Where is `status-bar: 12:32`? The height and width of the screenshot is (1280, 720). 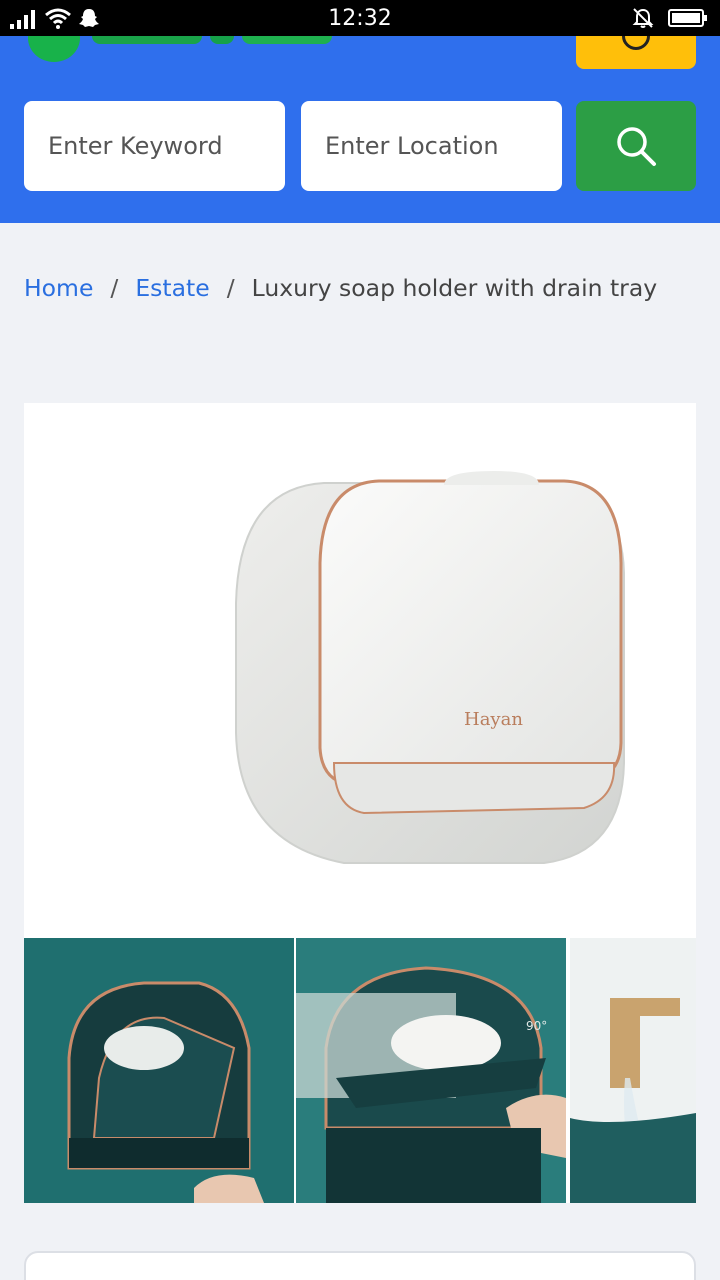
status-bar: 12:32 is located at coordinates (360, 18).